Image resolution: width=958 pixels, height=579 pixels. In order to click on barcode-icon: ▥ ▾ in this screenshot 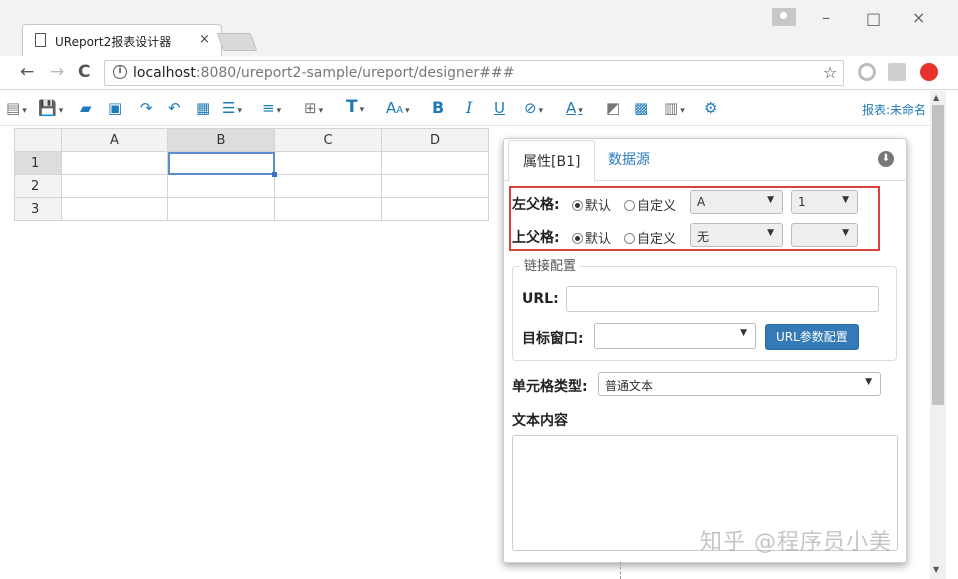, I will do `click(674, 108)`.